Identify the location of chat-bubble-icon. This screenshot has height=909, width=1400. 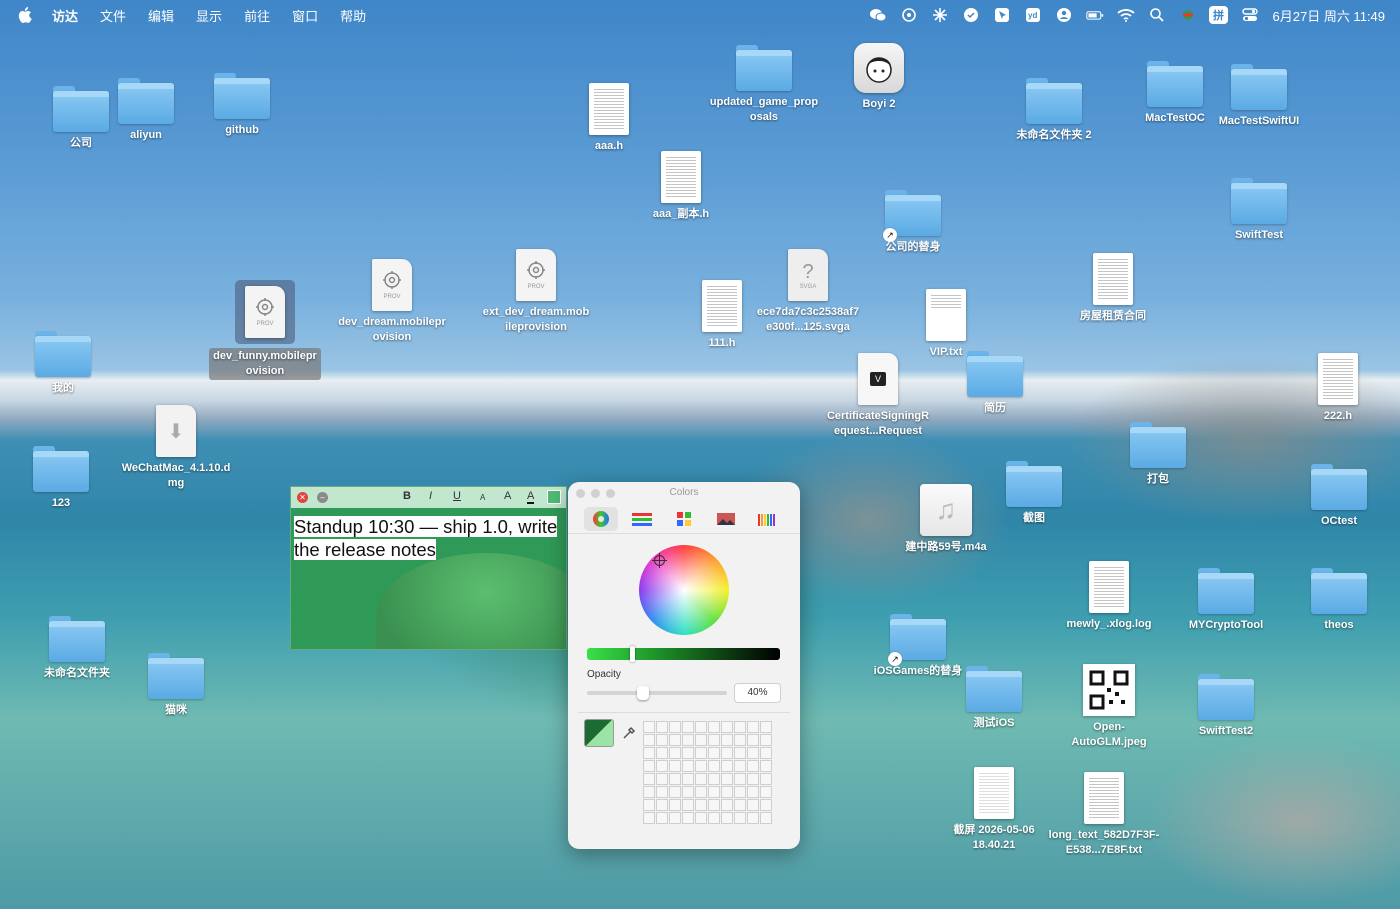
(971, 15).